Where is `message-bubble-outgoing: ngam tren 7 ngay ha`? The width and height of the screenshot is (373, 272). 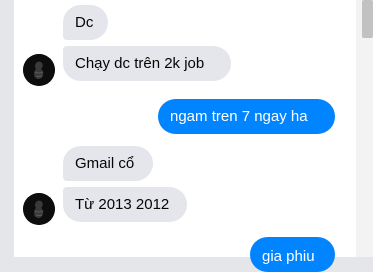 message-bubble-outgoing: ngam tren 7 ngay ha is located at coordinates (246, 116).